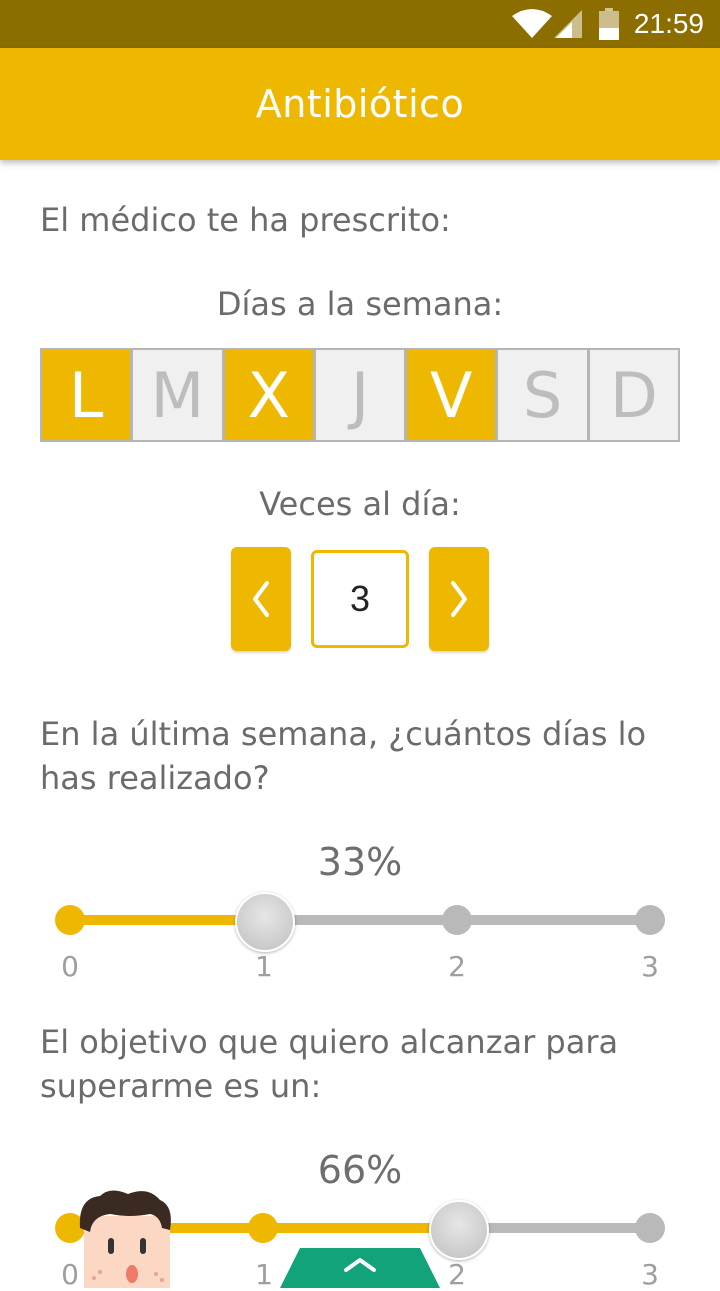 The height and width of the screenshot is (1291, 720). What do you see at coordinates (360, 599) in the screenshot?
I see `times-per-day-value: 3` at bounding box center [360, 599].